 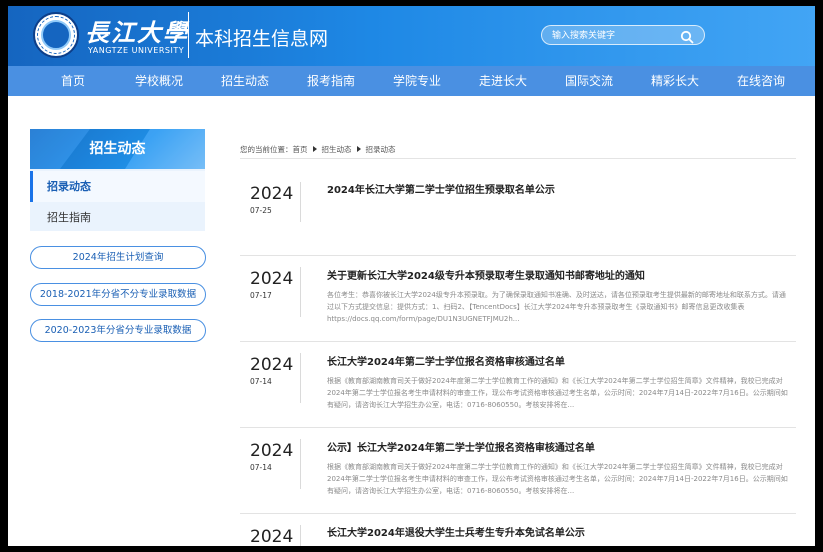 What do you see at coordinates (589, 81) in the screenshot?
I see `nav-item-international: 国际交流` at bounding box center [589, 81].